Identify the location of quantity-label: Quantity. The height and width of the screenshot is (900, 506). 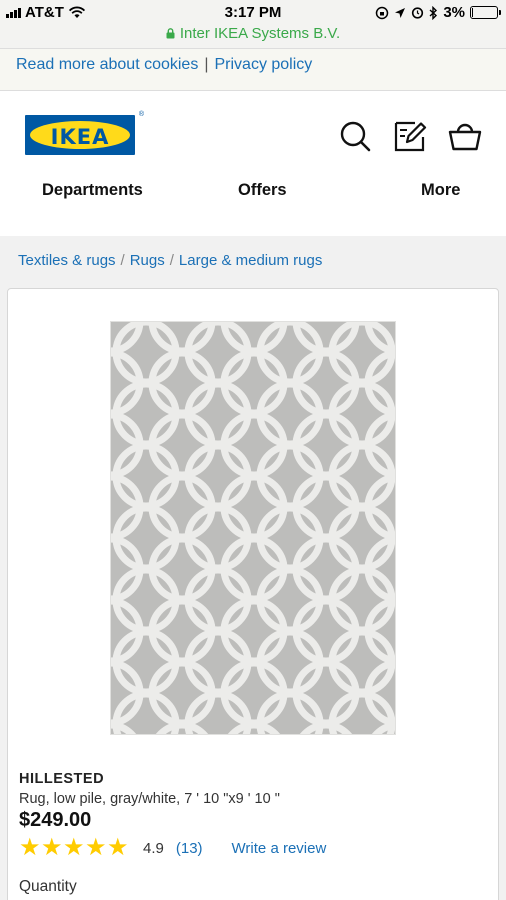
(48, 886).